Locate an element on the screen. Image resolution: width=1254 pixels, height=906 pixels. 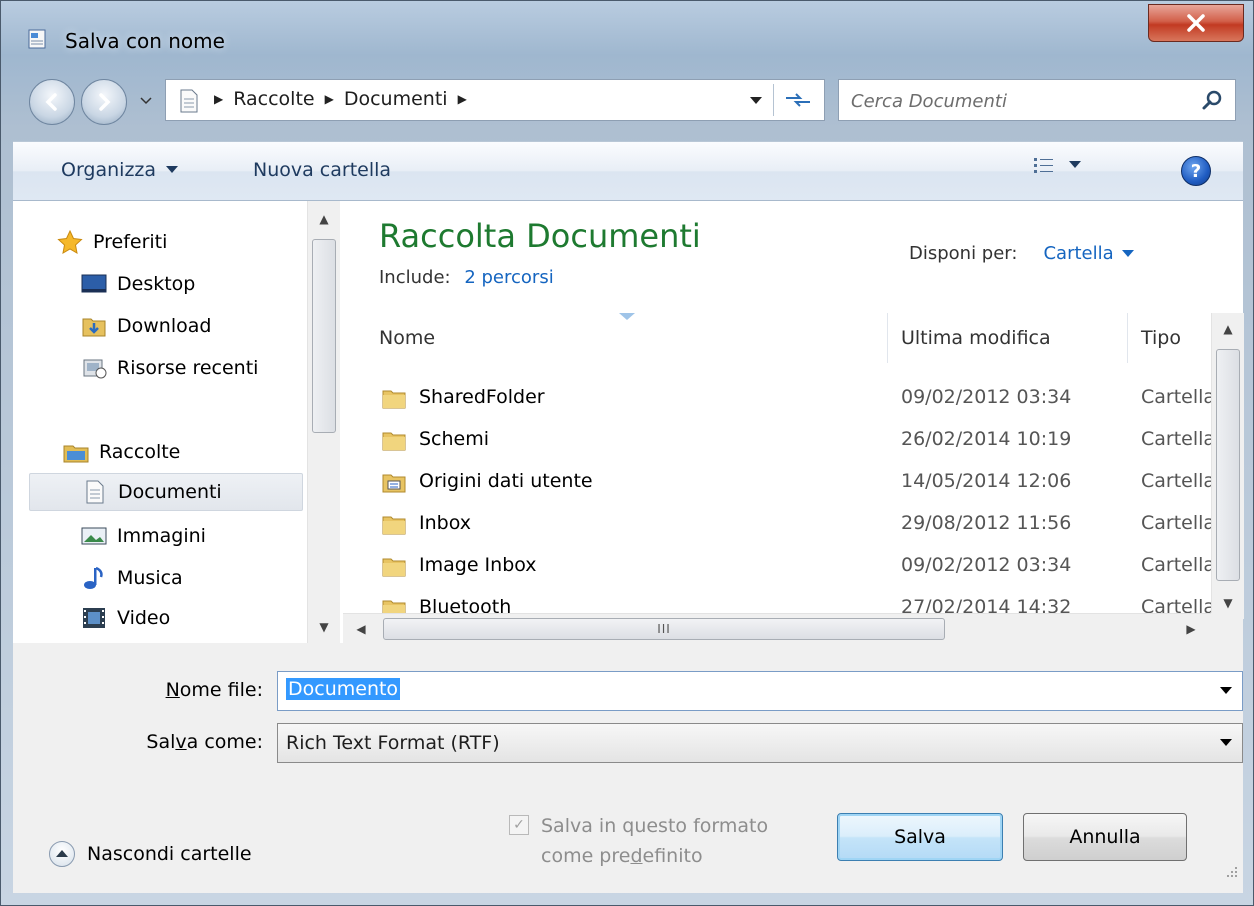
nav-pane-scrollbar: ▲ ▼ is located at coordinates (323, 422).